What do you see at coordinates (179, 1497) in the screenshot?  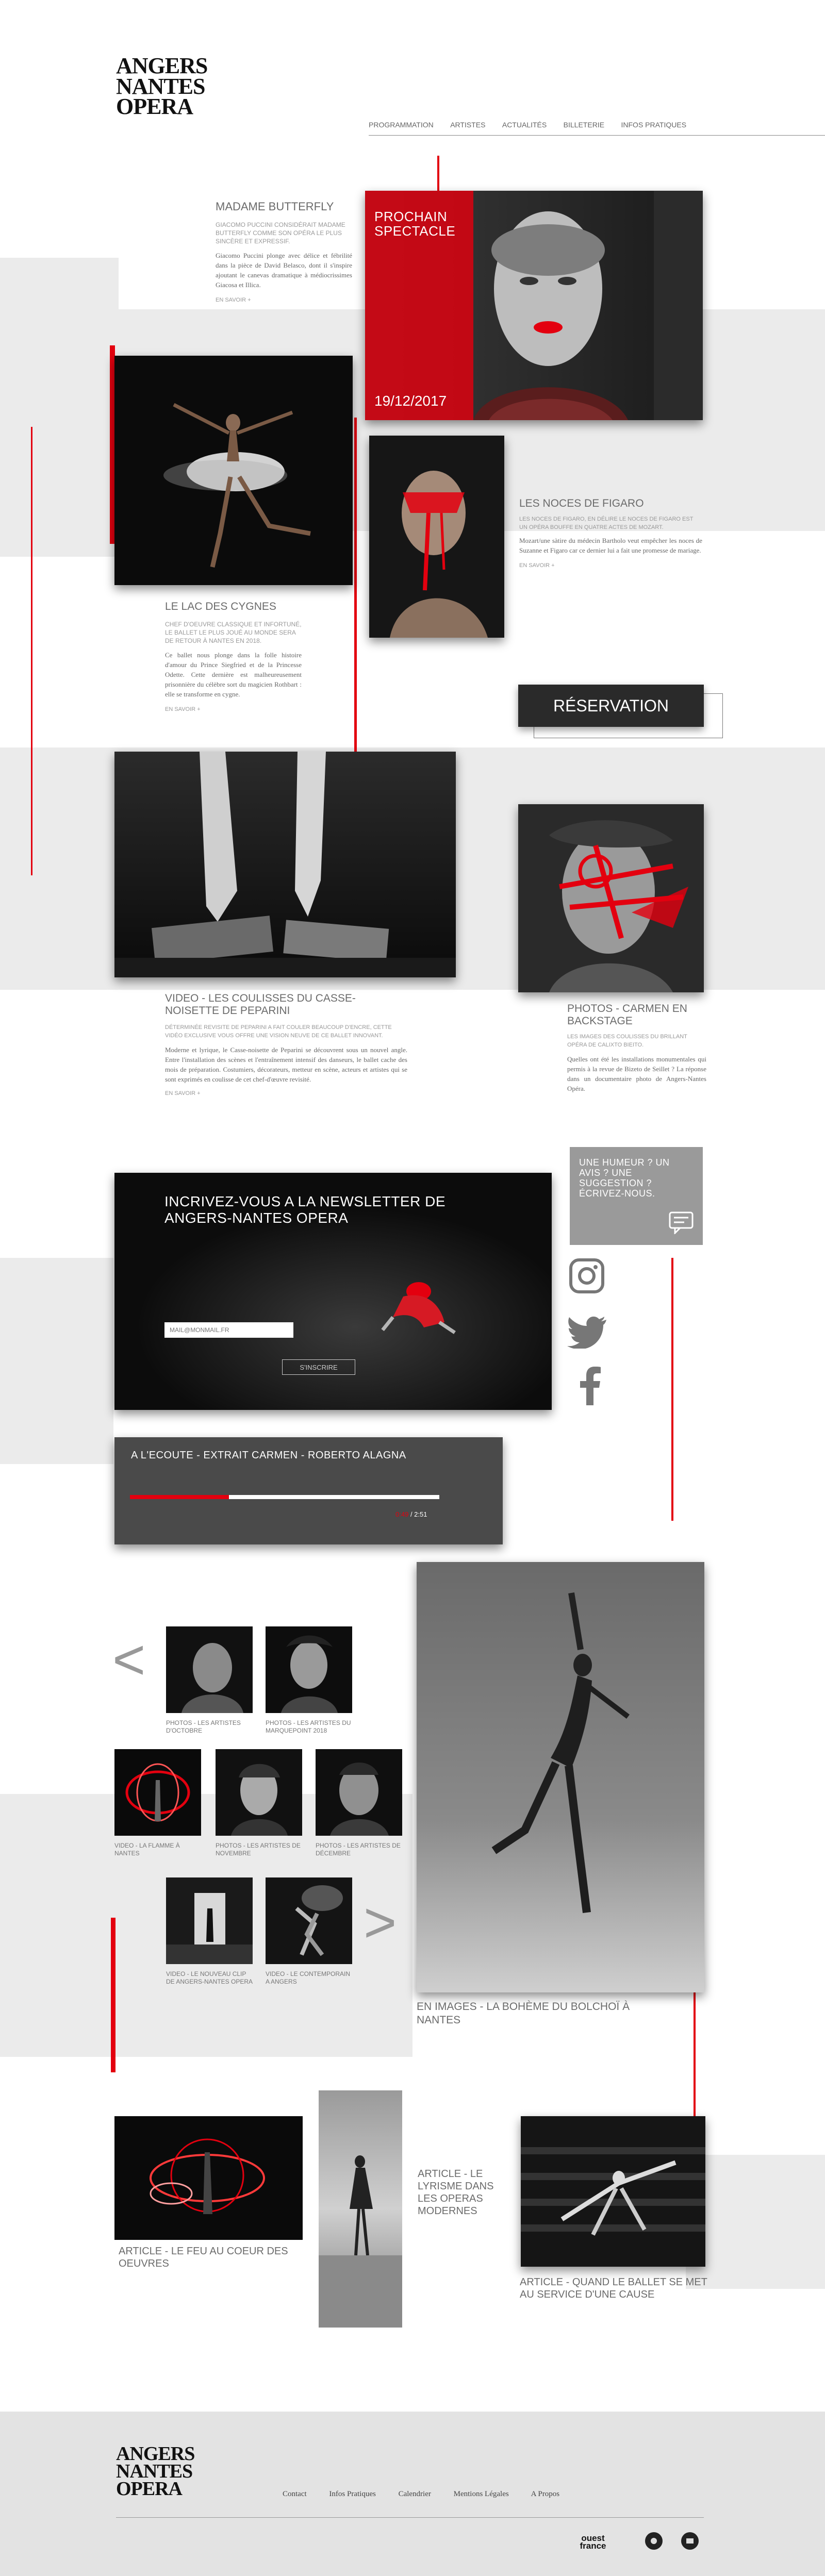 I see `progress-fill` at bounding box center [179, 1497].